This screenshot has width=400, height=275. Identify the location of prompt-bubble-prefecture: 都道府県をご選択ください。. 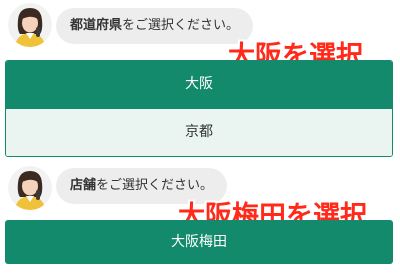
(155, 26).